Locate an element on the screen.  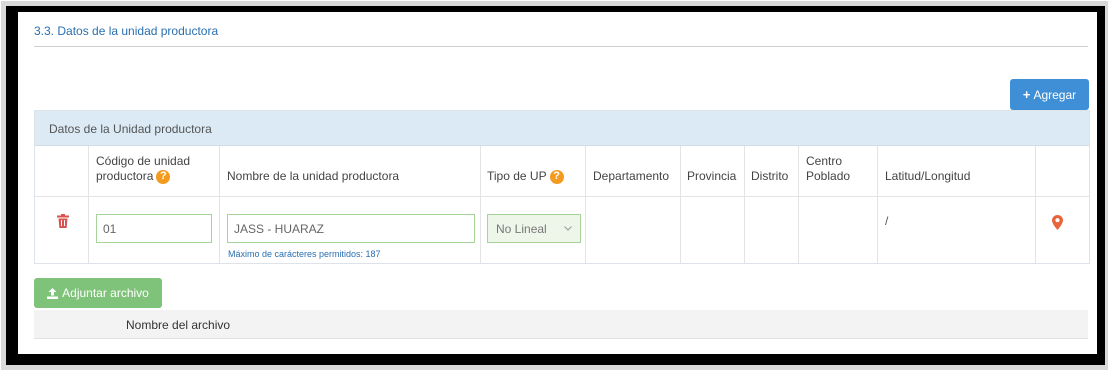
attach-file-button: Adjuntar archivo is located at coordinates (98, 293).